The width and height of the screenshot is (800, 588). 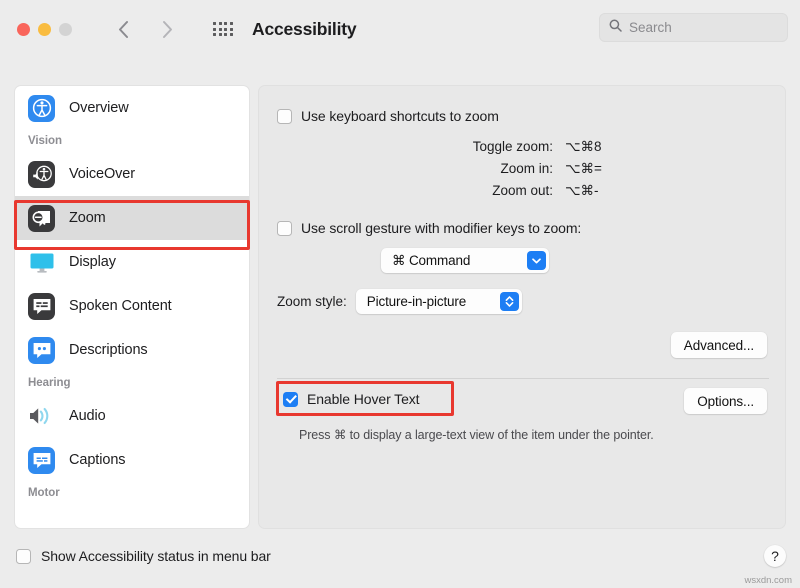 What do you see at coordinates (768, 580) in the screenshot?
I see `watermark: wsxdn.com` at bounding box center [768, 580].